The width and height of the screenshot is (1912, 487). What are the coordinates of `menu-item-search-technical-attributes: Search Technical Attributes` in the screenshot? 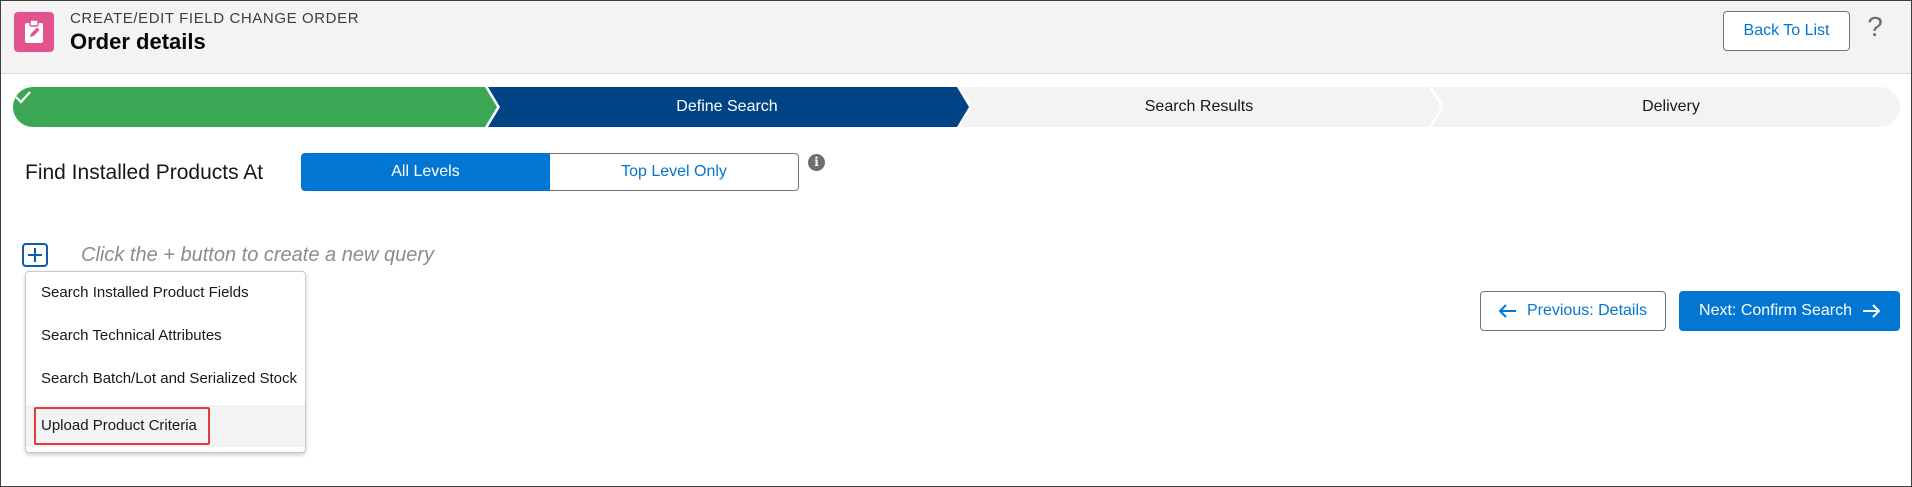 It's located at (165, 336).